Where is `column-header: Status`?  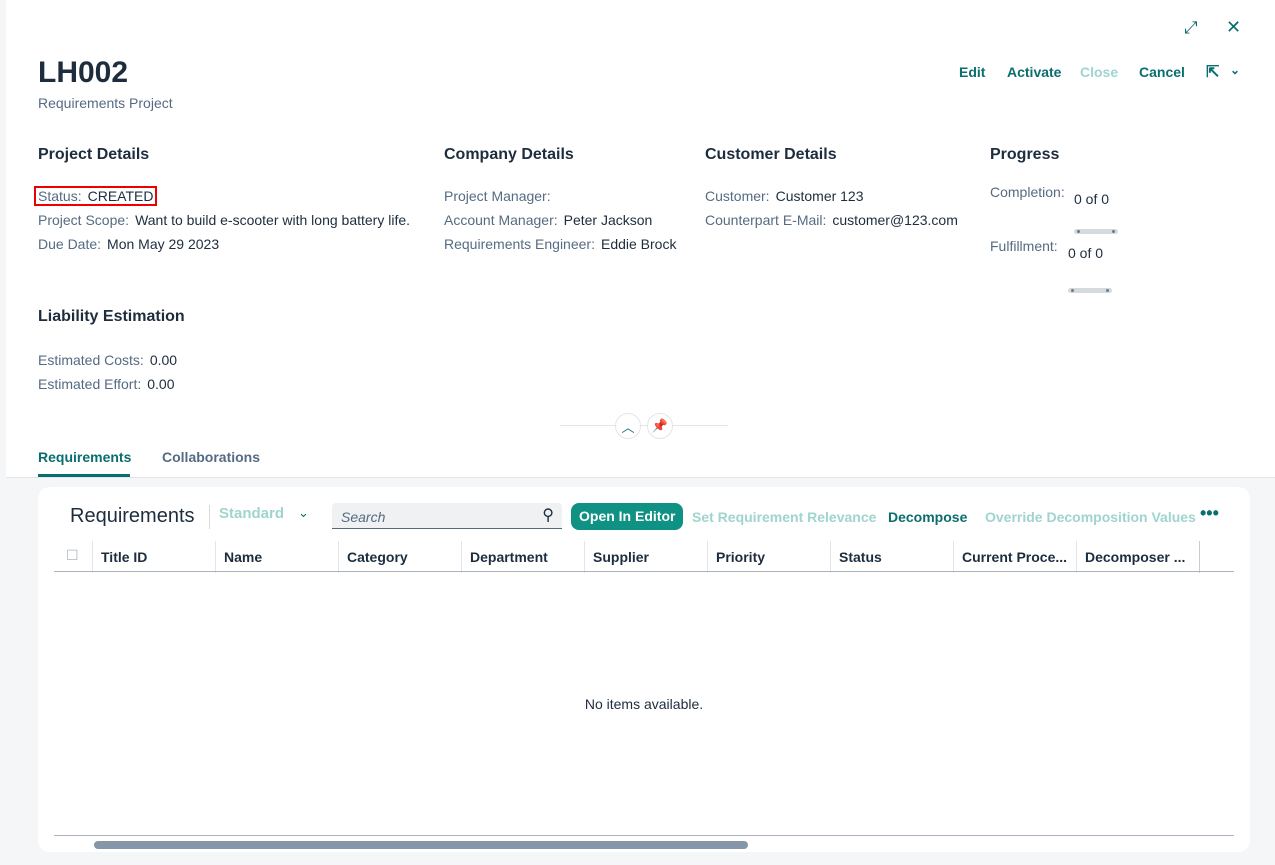
column-header: Status is located at coordinates (891, 557).